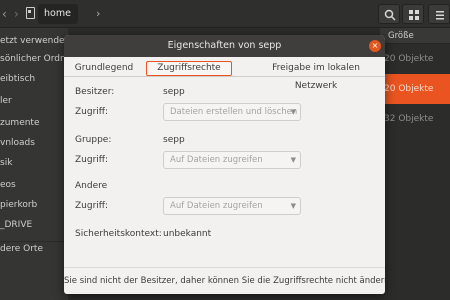 The height and width of the screenshot is (300, 450). I want to click on grid-view-icon, so click(414, 15).